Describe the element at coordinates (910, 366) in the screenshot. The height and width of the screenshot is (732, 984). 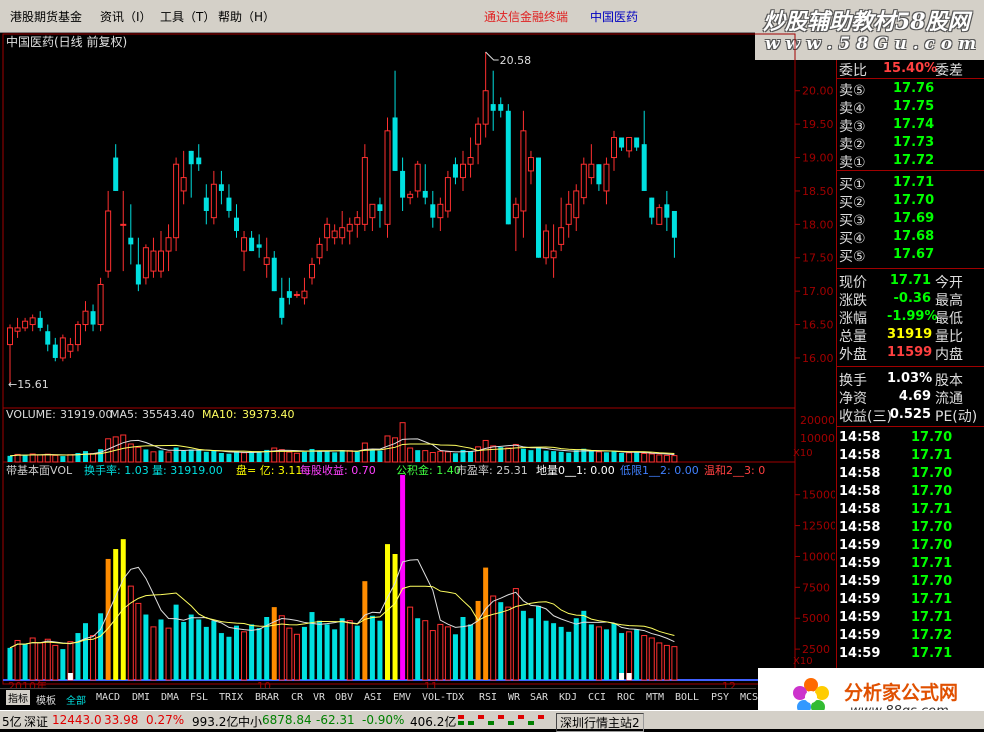
I see `divider` at that location.